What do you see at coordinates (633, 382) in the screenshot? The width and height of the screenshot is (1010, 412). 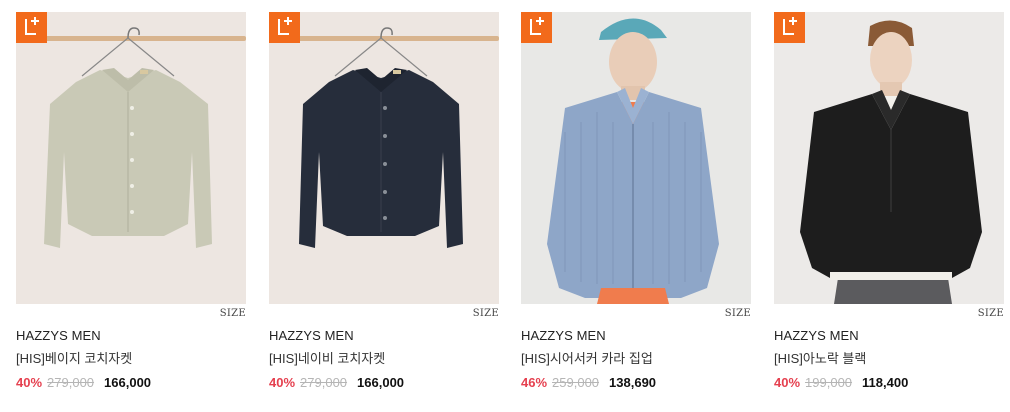 I see `sale-price: 138,690` at bounding box center [633, 382].